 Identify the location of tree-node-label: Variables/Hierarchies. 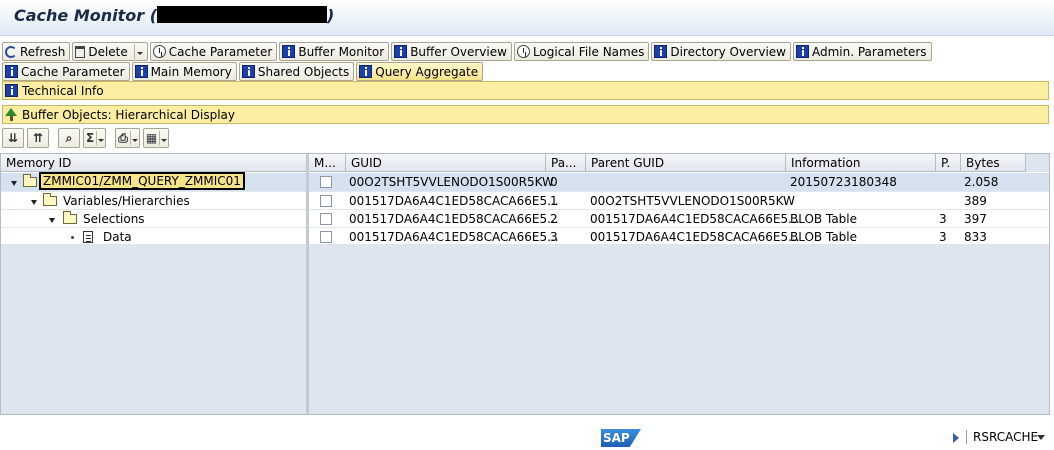
(126, 201).